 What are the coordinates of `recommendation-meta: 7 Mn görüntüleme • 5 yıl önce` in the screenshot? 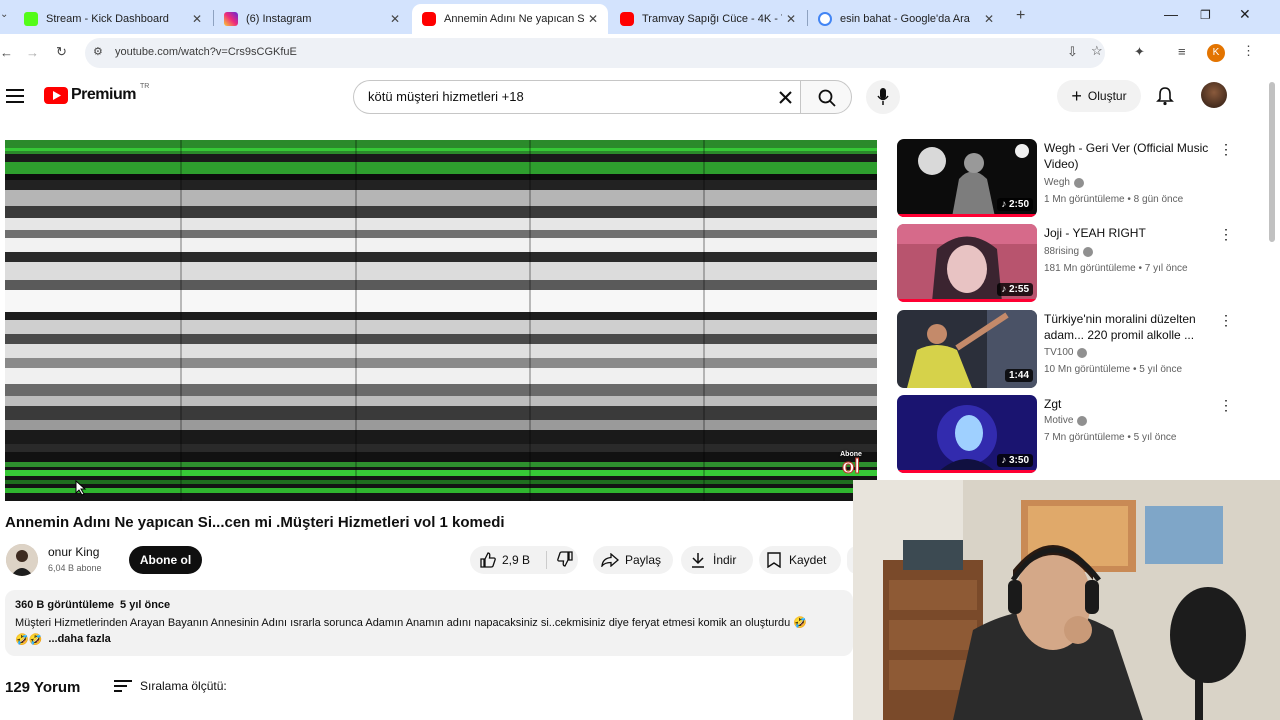 It's located at (1110, 437).